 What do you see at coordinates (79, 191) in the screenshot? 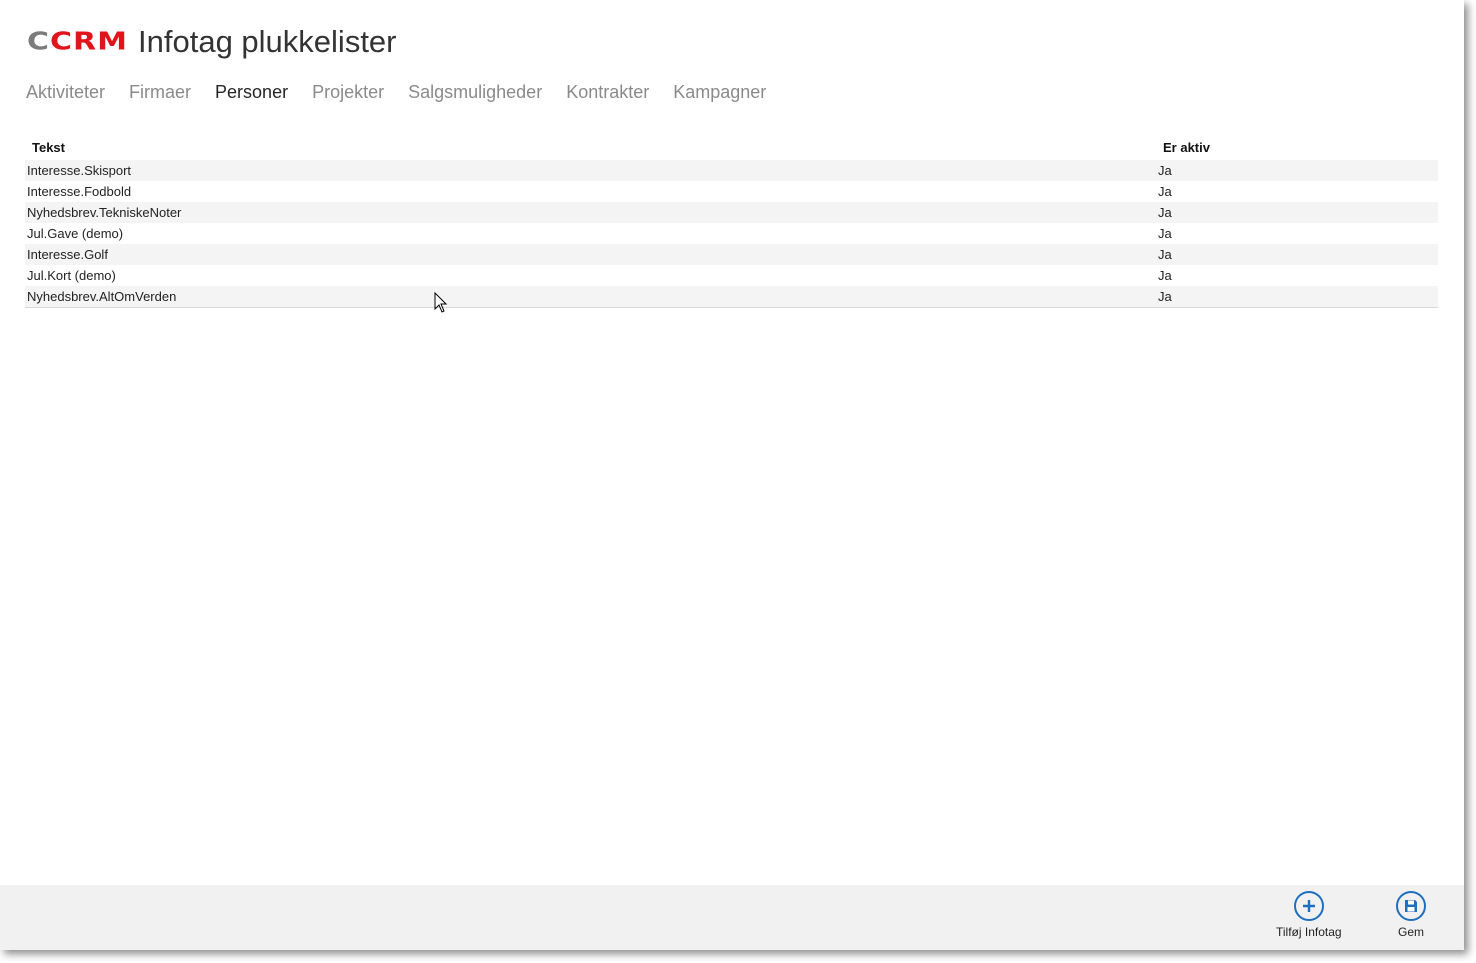
I see `cell-tekst: Interesse.Fodbold` at bounding box center [79, 191].